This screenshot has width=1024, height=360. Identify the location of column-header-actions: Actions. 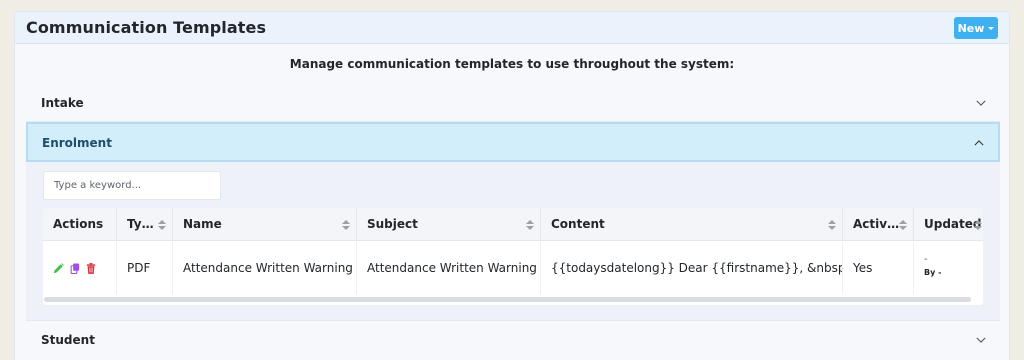
(80, 224).